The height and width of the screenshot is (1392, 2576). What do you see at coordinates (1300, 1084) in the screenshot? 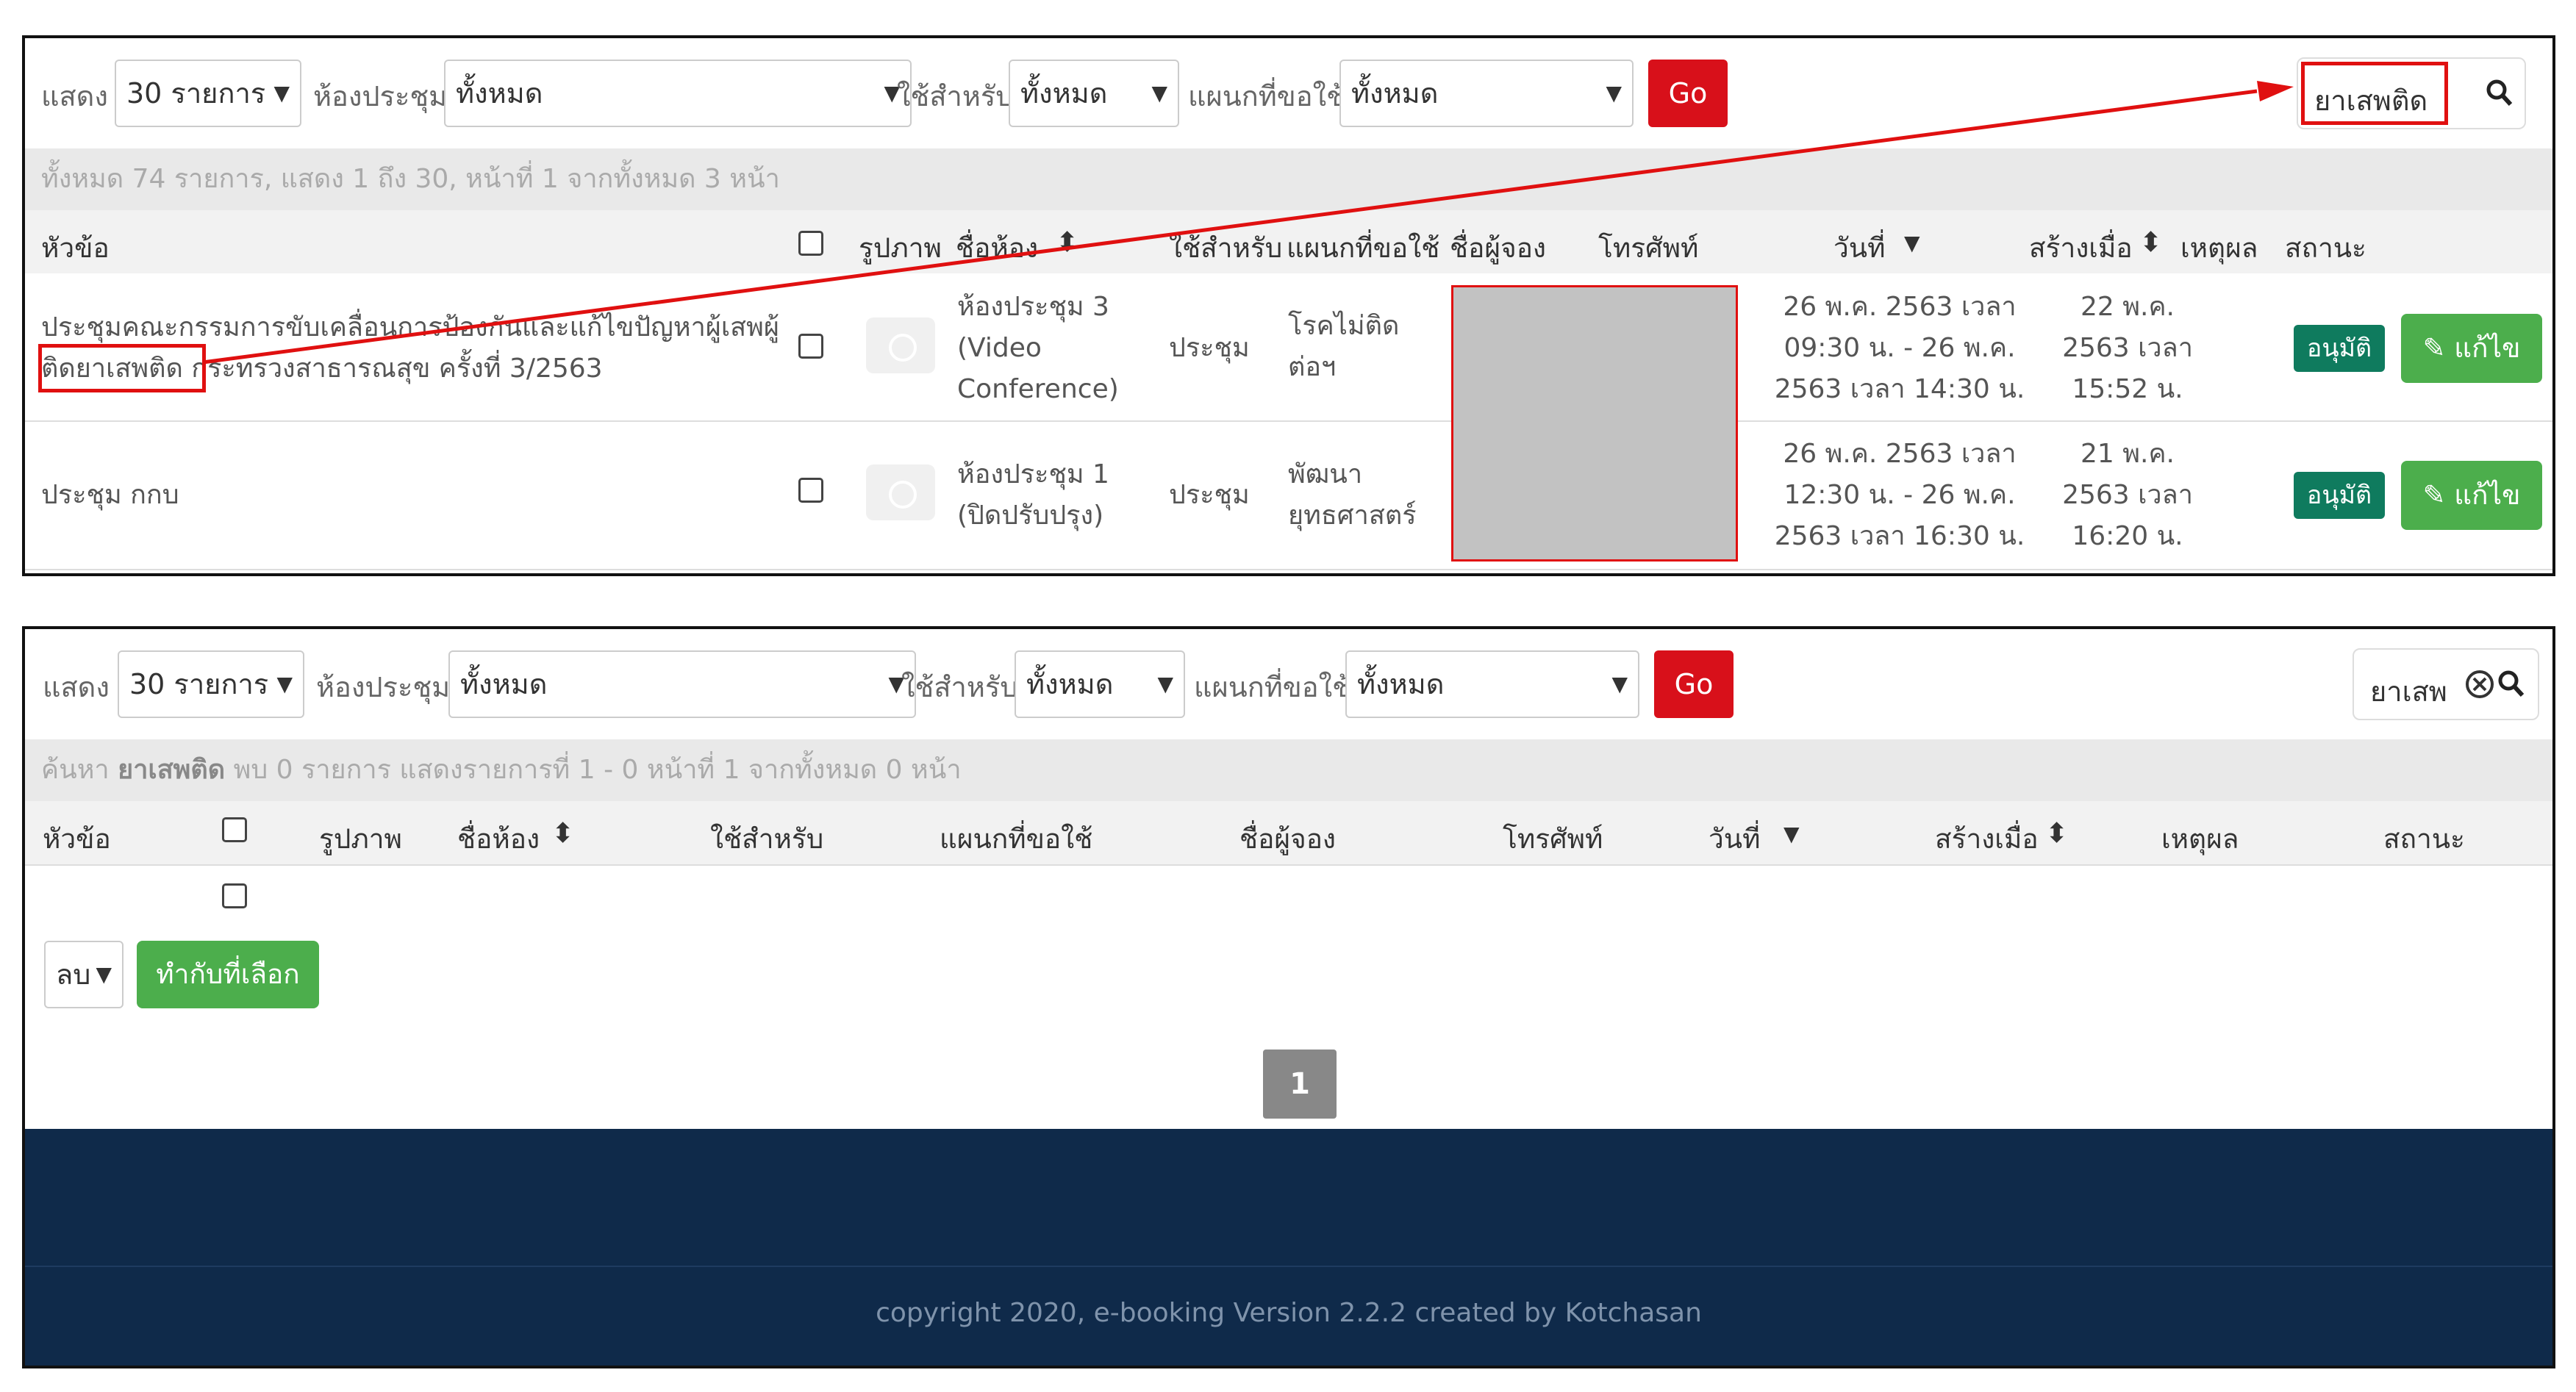
I see `pagination-page-button: 1` at bounding box center [1300, 1084].